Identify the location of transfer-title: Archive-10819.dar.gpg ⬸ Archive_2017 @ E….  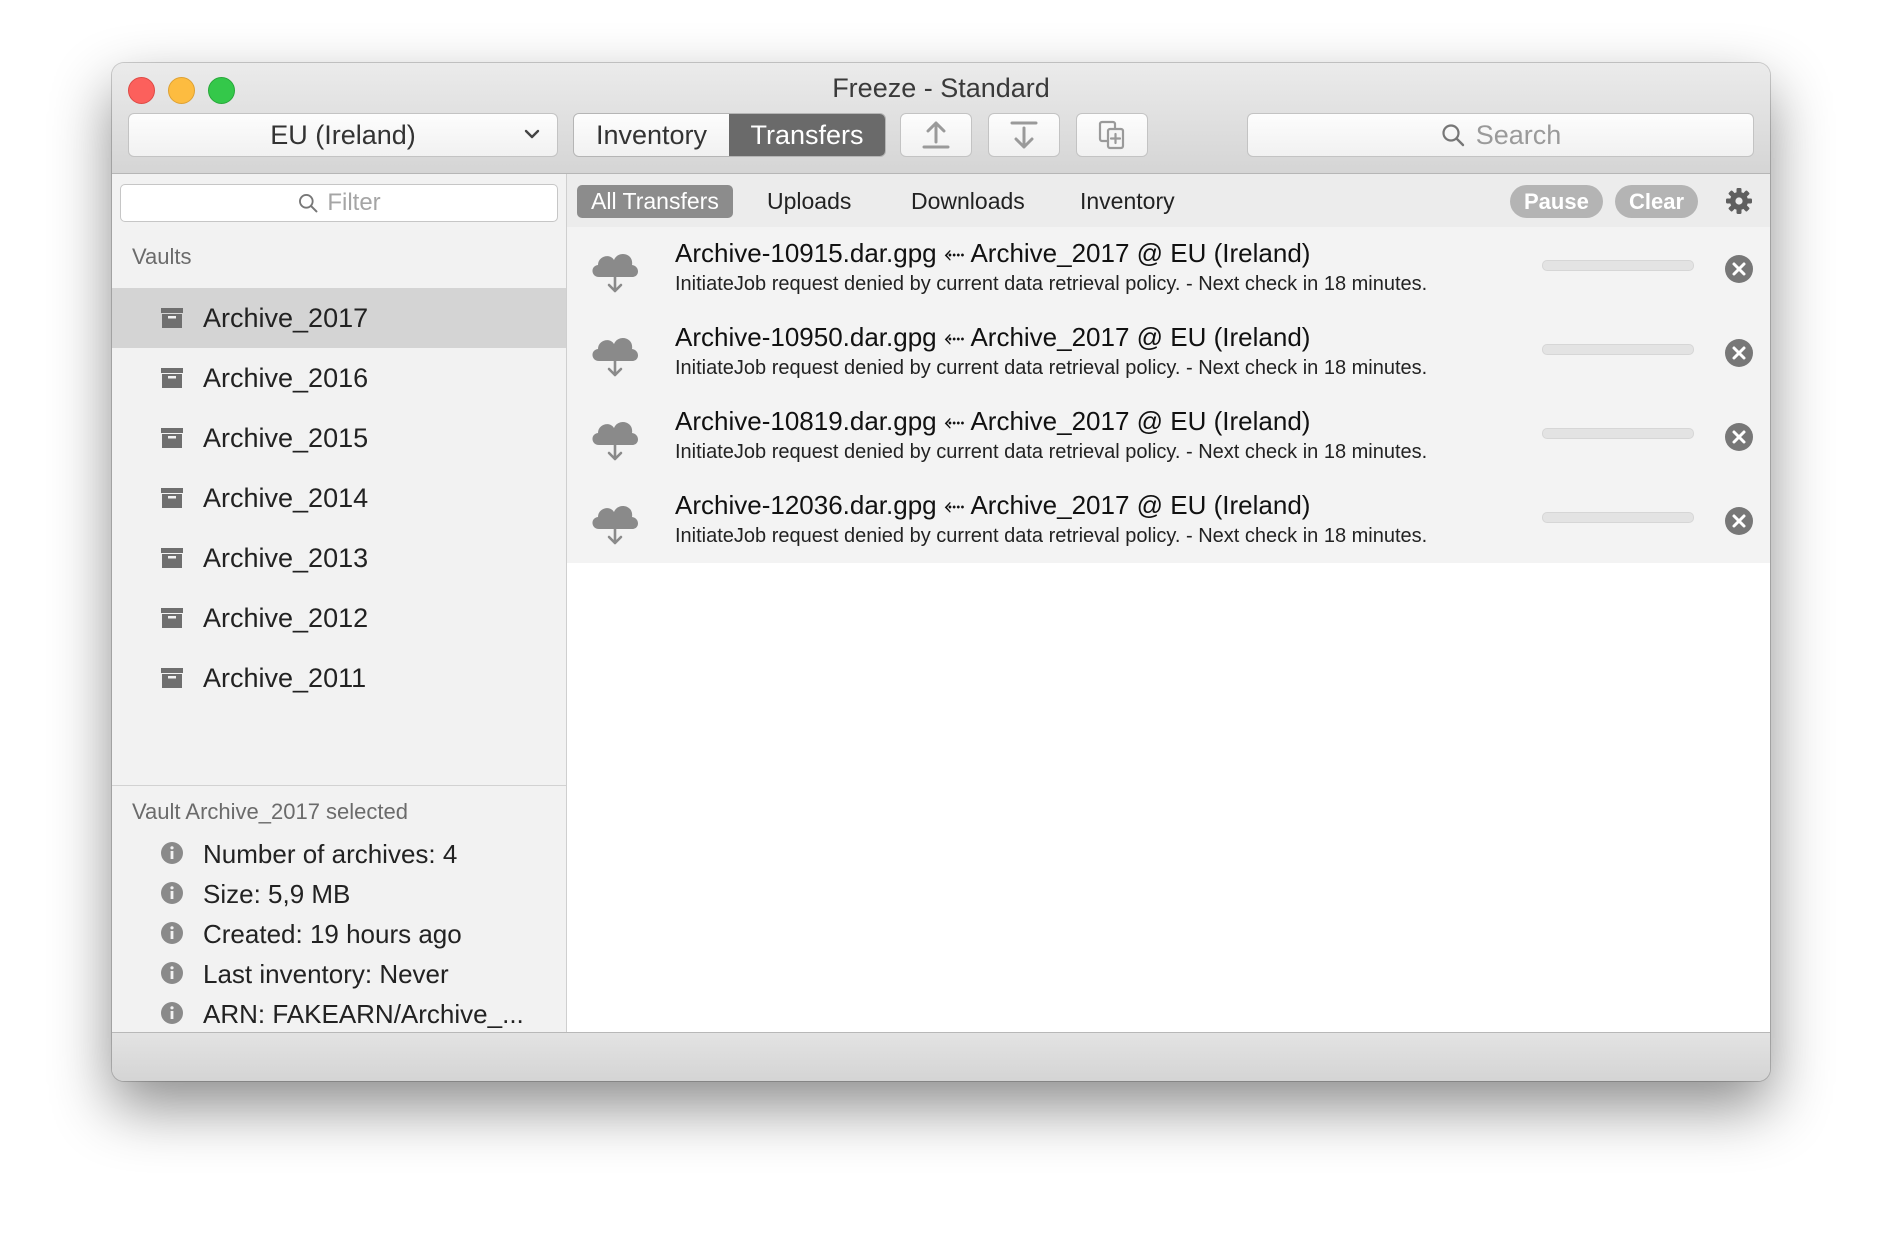
(993, 421).